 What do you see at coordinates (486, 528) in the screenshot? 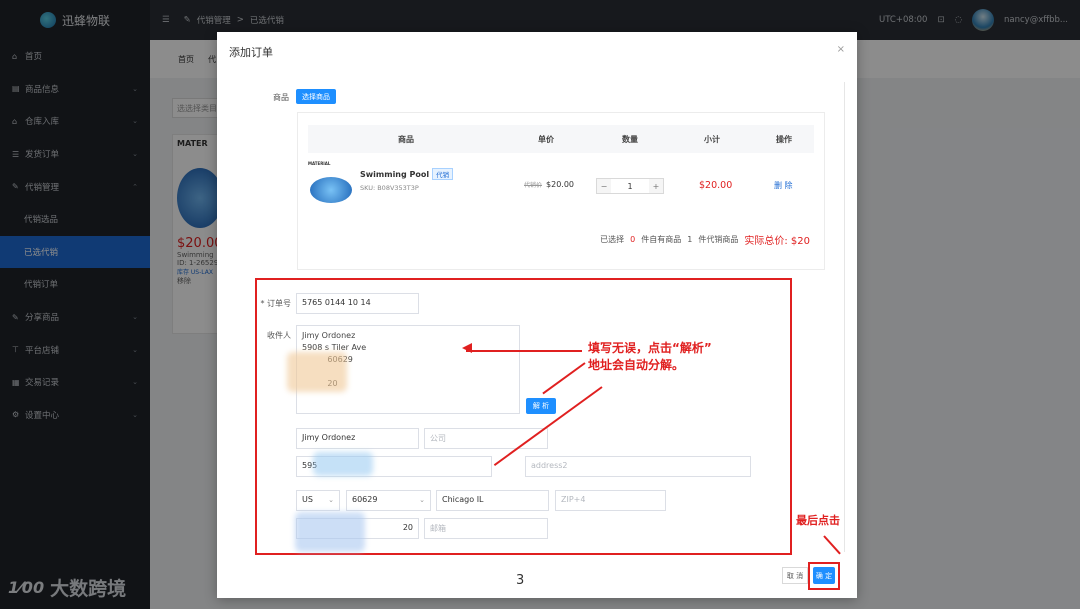
I see `email-input: 邮箱` at bounding box center [486, 528].